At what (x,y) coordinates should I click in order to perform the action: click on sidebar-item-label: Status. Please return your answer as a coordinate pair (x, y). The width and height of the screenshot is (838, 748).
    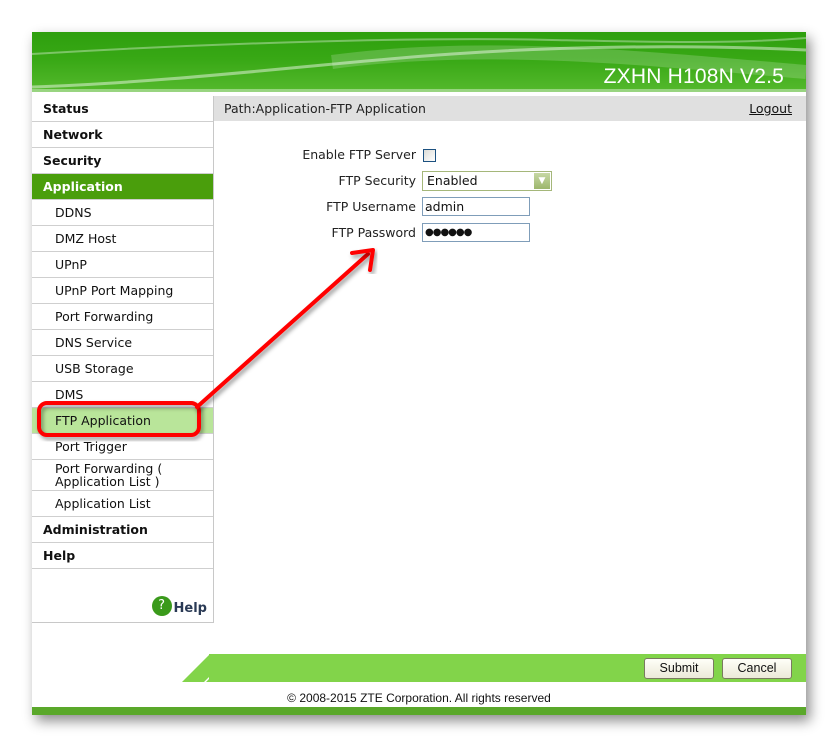
    Looking at the image, I should click on (66, 108).